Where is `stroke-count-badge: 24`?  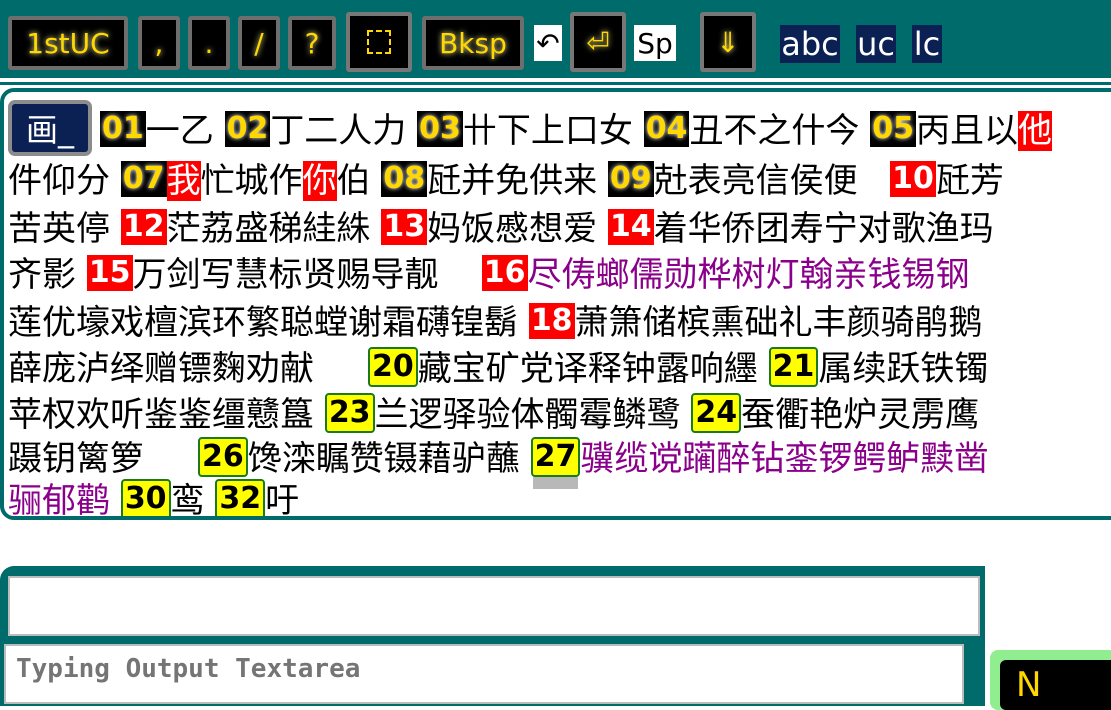
stroke-count-badge: 24 is located at coordinates (716, 413).